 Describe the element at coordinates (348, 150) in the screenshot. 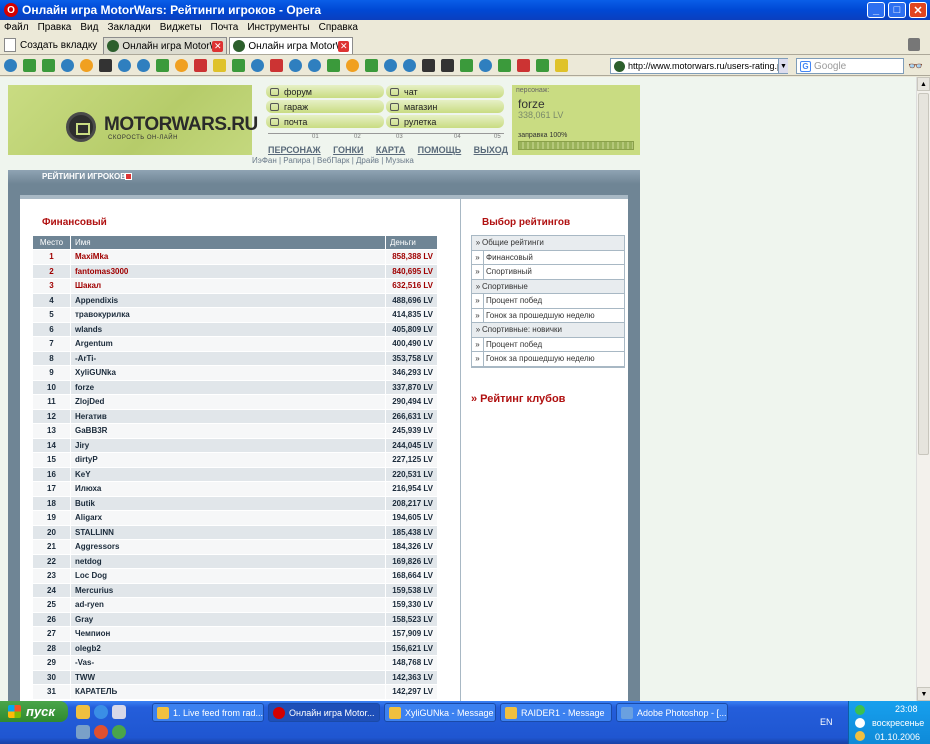

I see `main-nav-races: ГОНКИ` at that location.